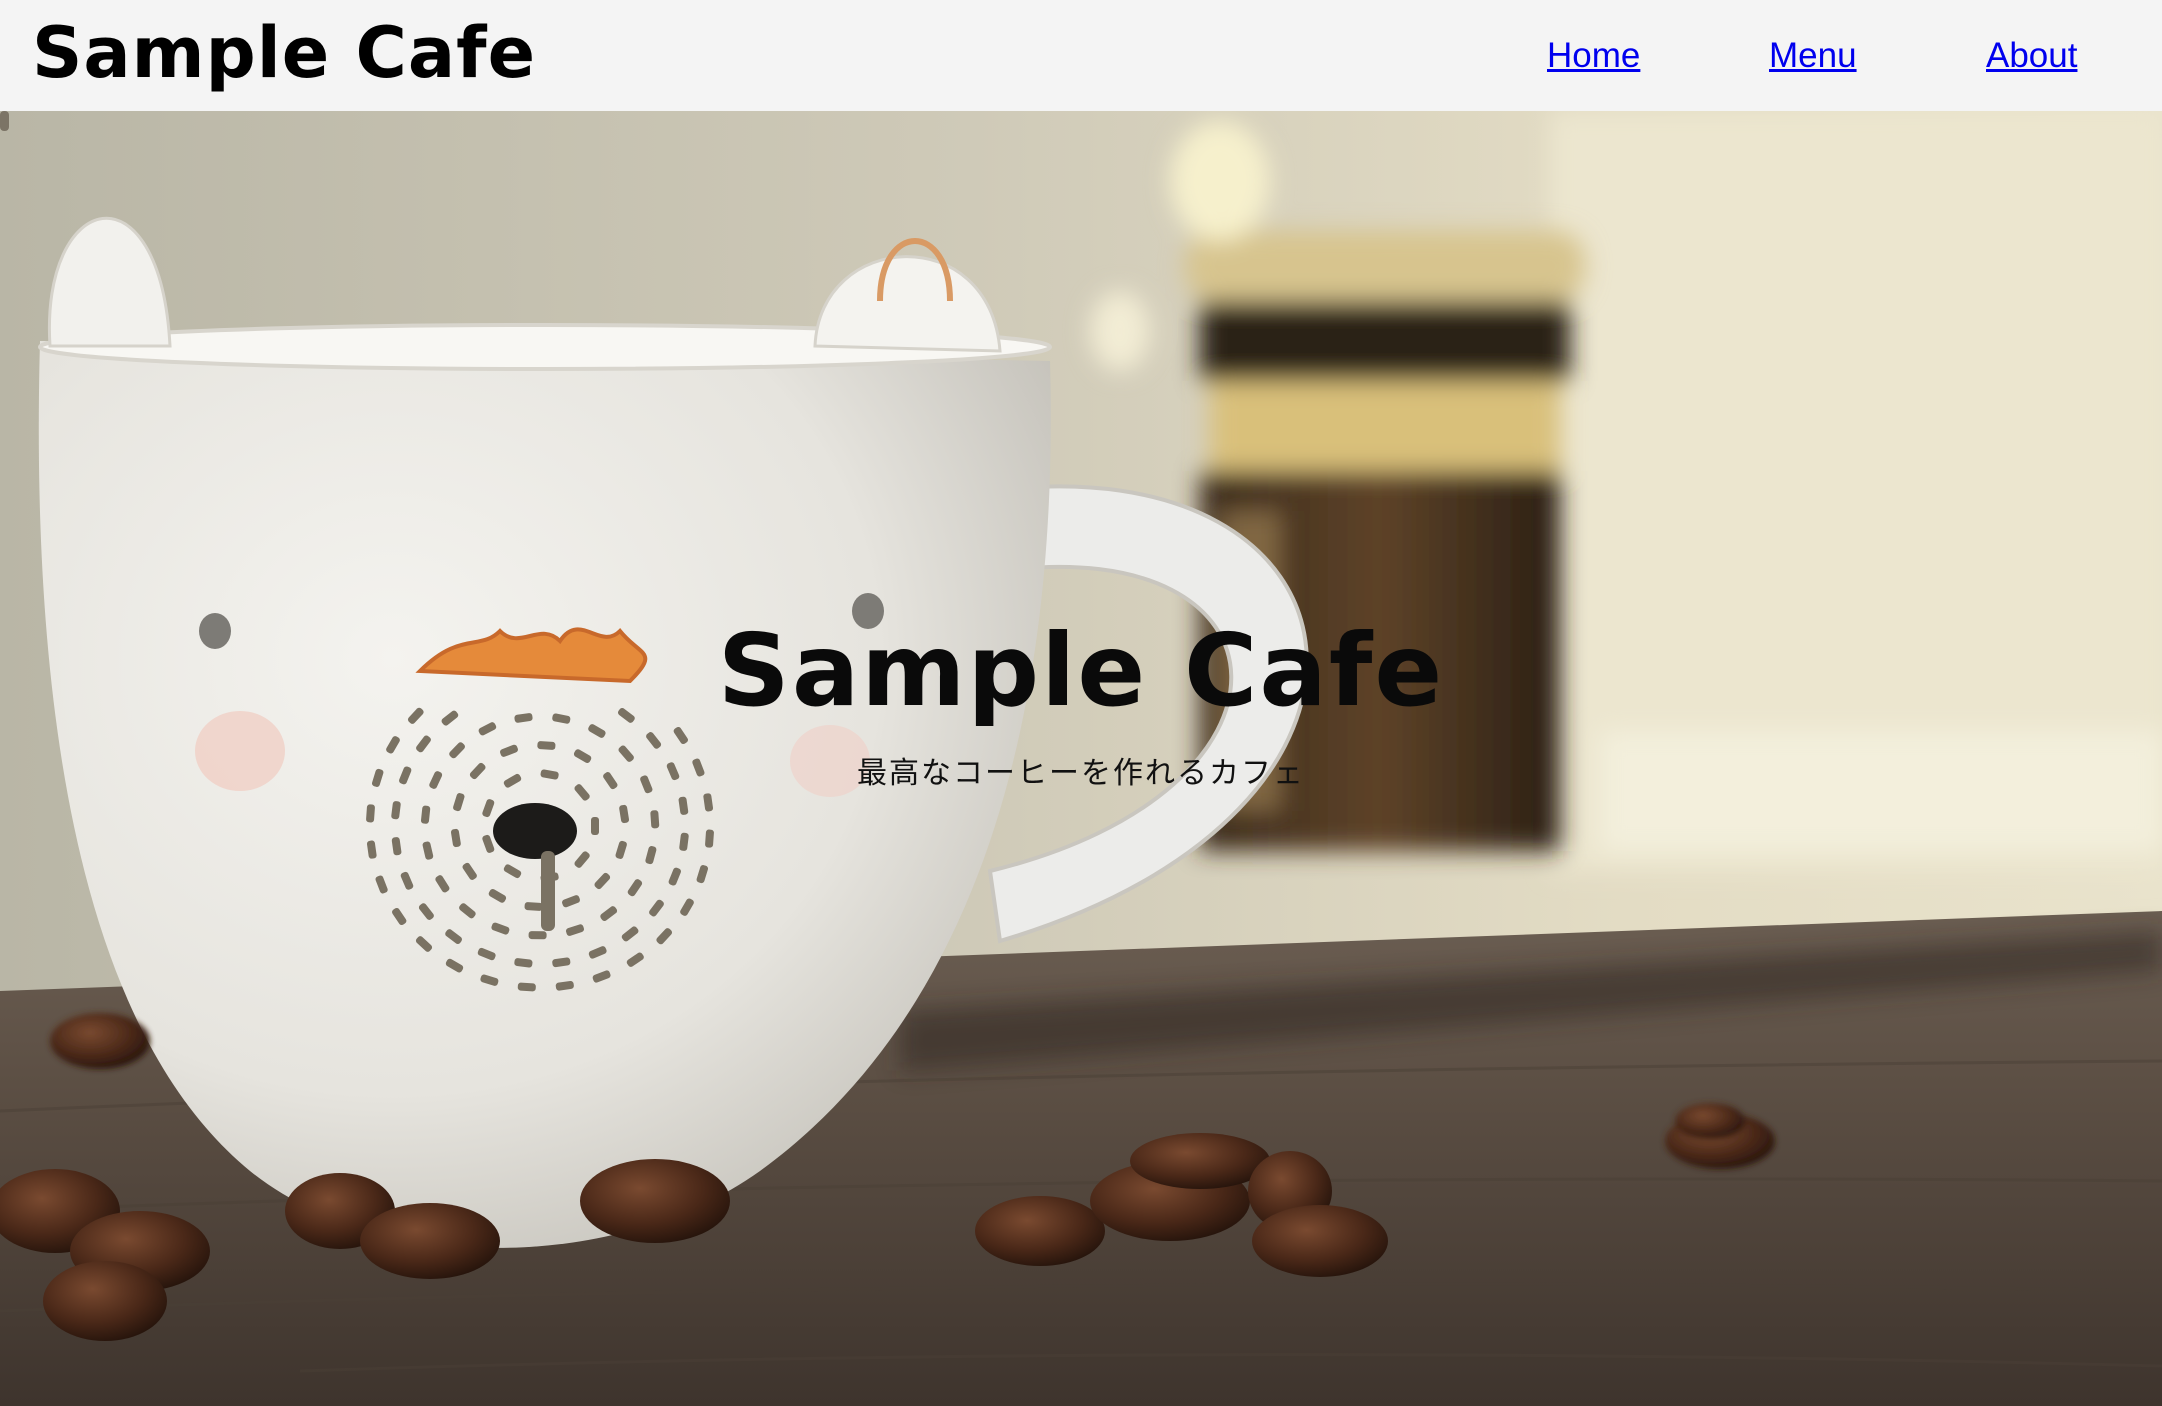 This screenshot has width=2162, height=1406. I want to click on hero-title: Sample Cafe, so click(1081, 670).